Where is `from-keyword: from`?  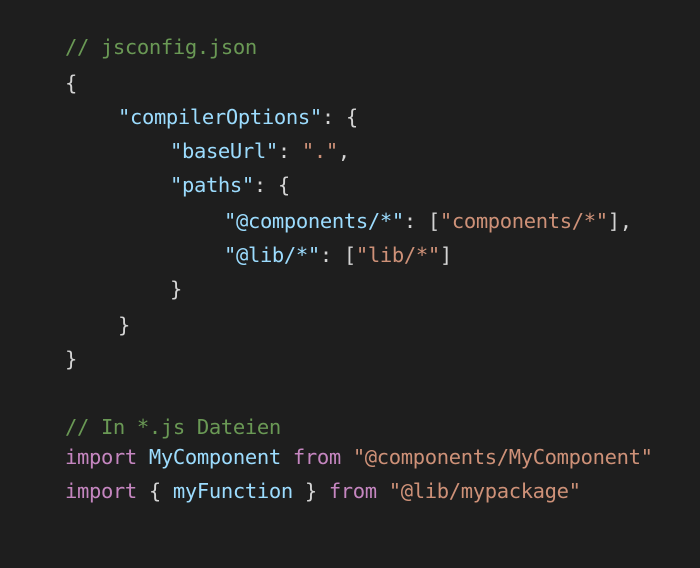 from-keyword: from is located at coordinates (352, 491).